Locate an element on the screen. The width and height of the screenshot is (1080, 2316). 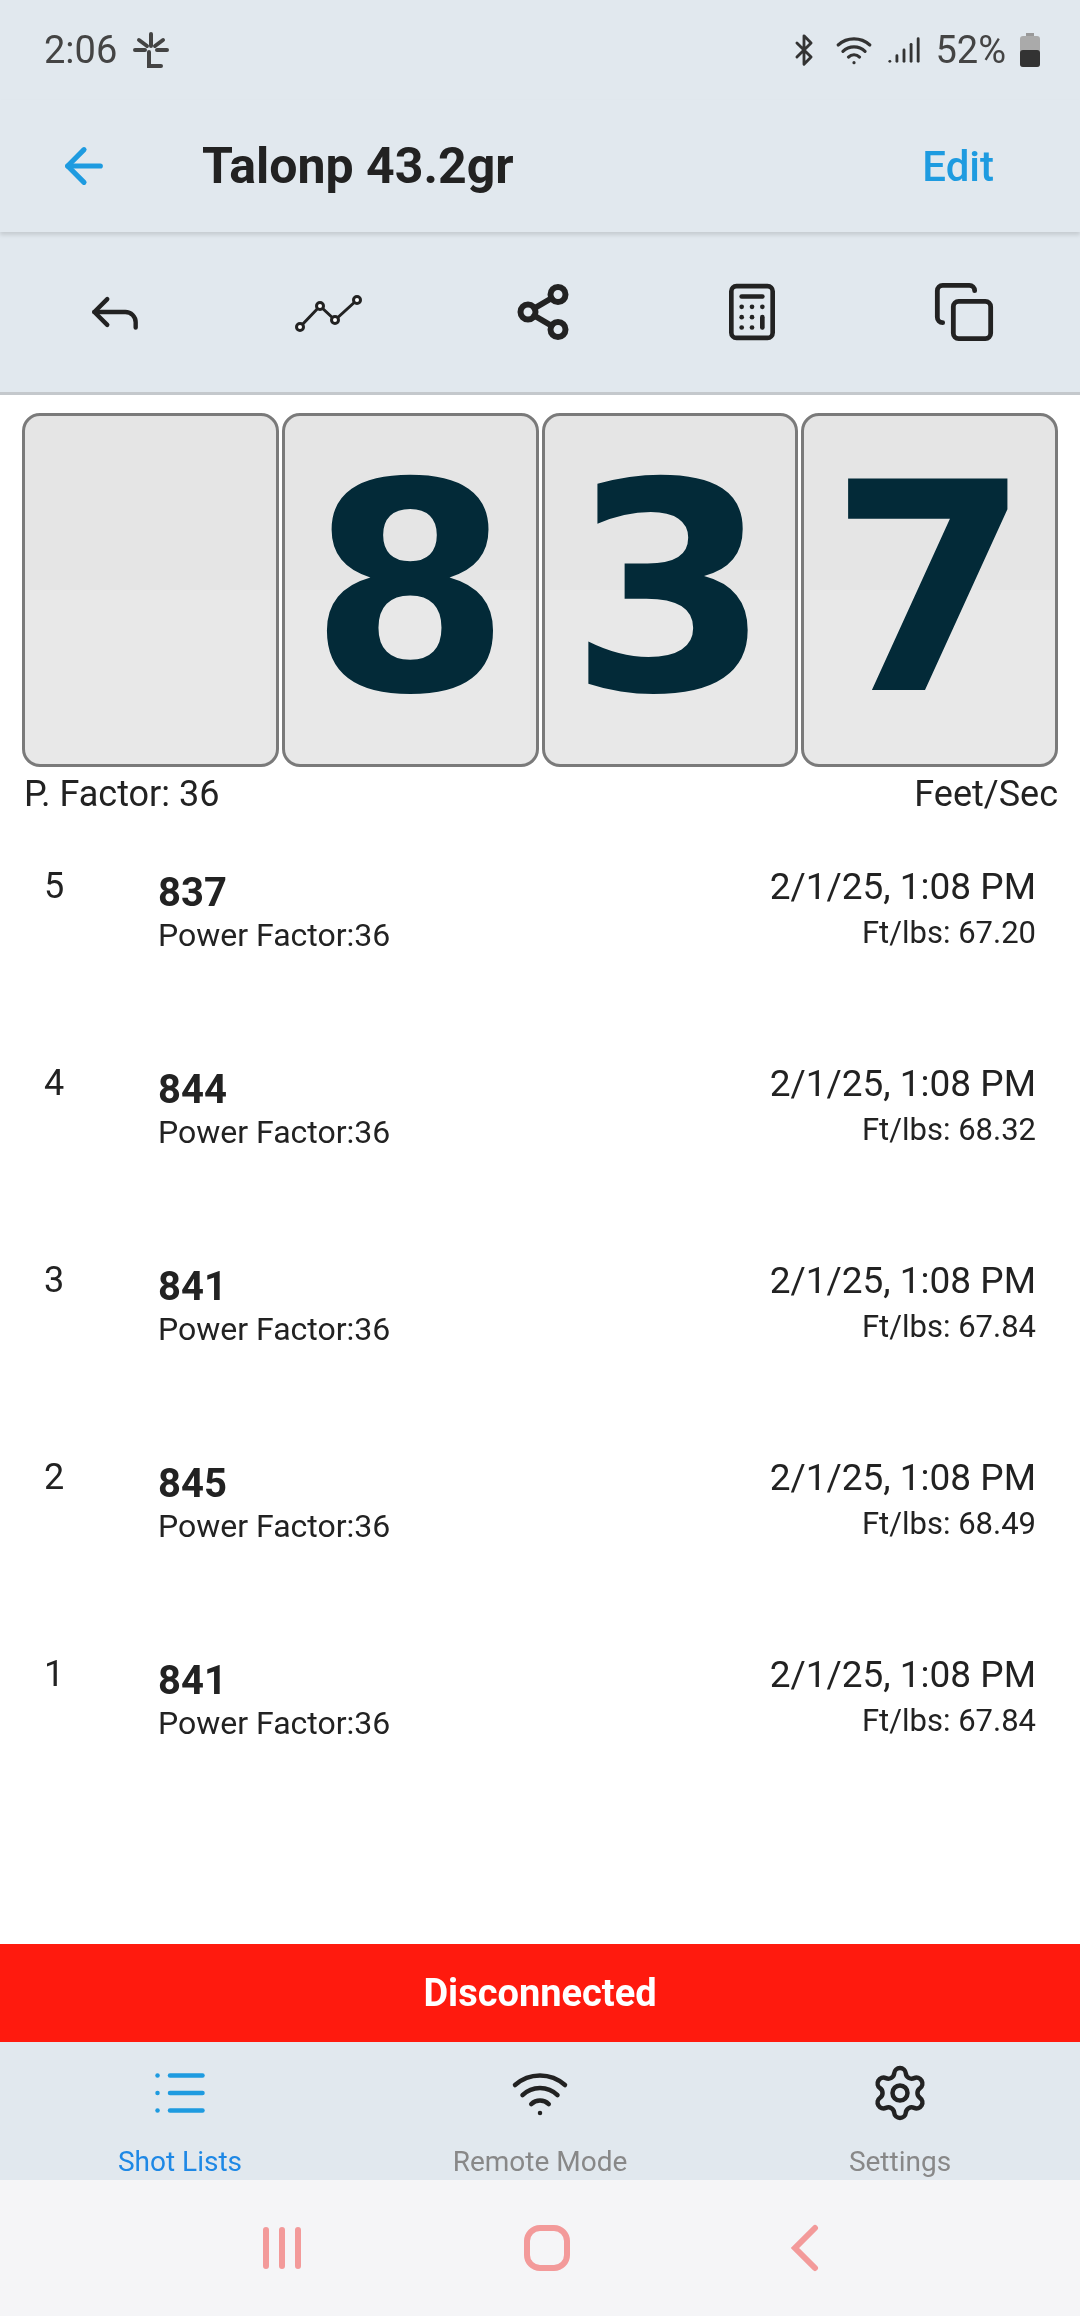
shot-number: 1 is located at coordinates (55, 1674).